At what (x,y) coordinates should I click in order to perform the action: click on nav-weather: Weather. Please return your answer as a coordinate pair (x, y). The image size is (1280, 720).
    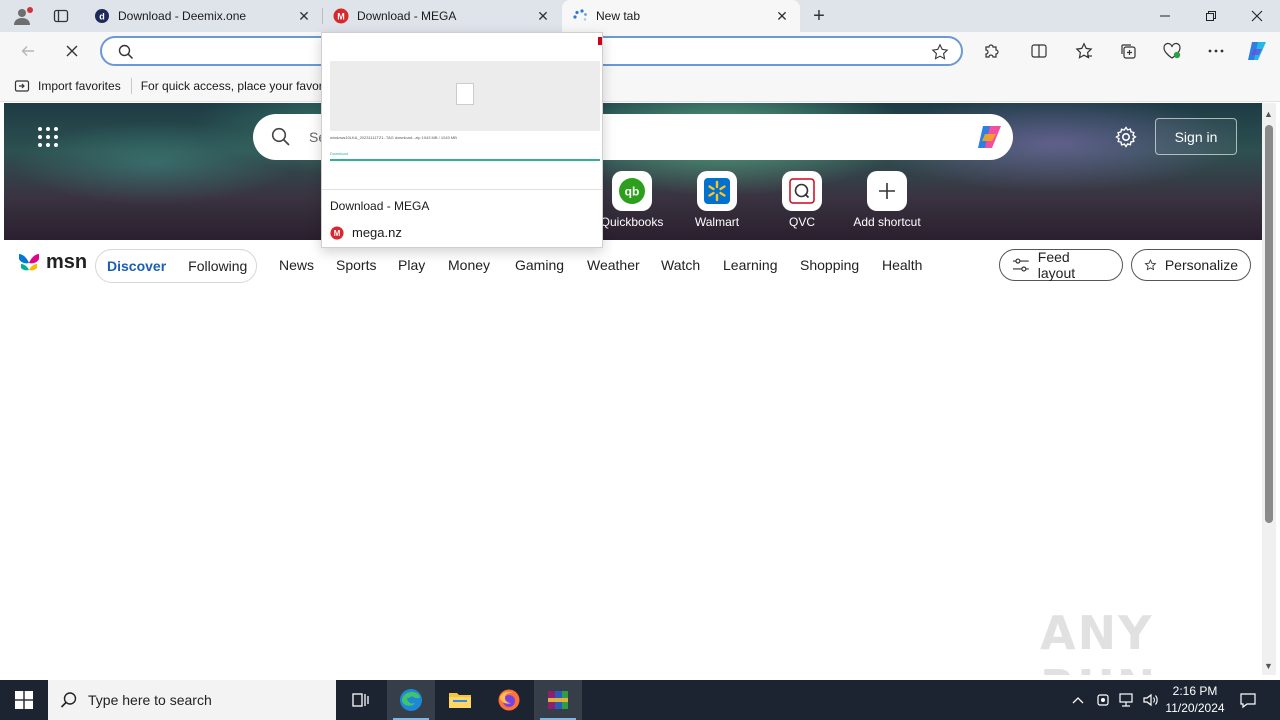
    Looking at the image, I should click on (613, 265).